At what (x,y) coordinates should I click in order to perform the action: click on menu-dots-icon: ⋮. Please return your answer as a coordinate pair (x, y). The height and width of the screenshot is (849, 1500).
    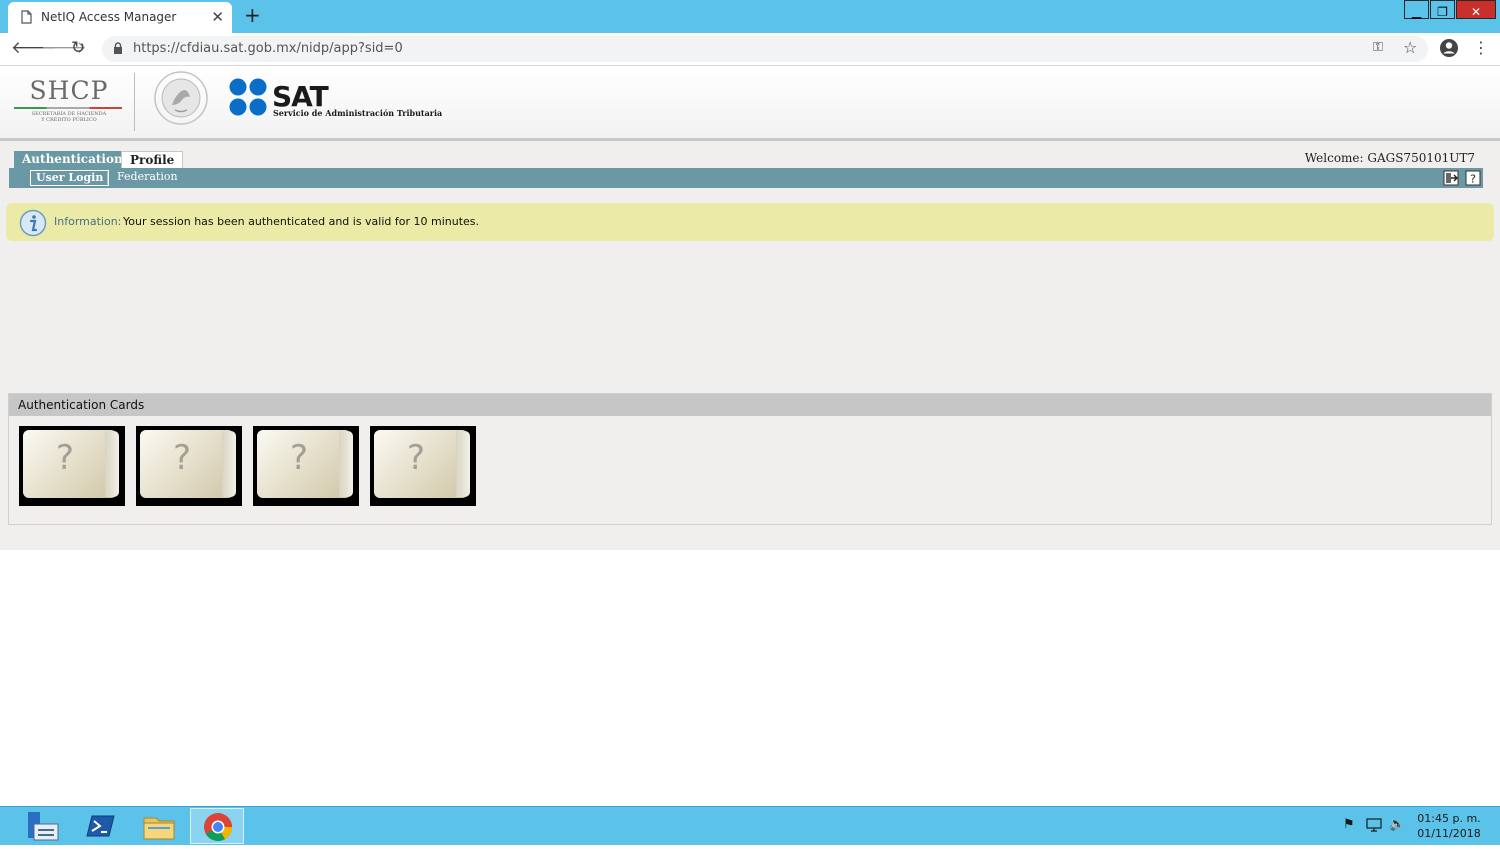
    Looking at the image, I should click on (1481, 47).